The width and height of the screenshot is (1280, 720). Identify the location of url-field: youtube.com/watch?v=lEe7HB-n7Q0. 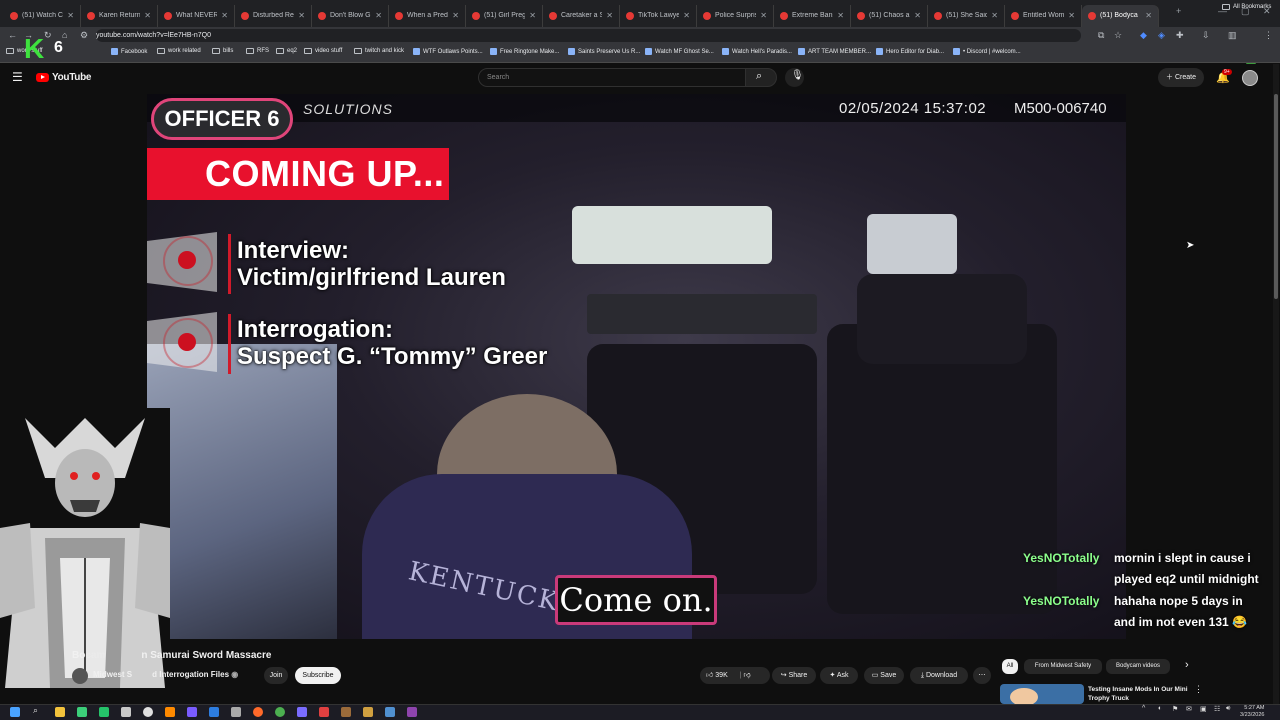
(588, 35).